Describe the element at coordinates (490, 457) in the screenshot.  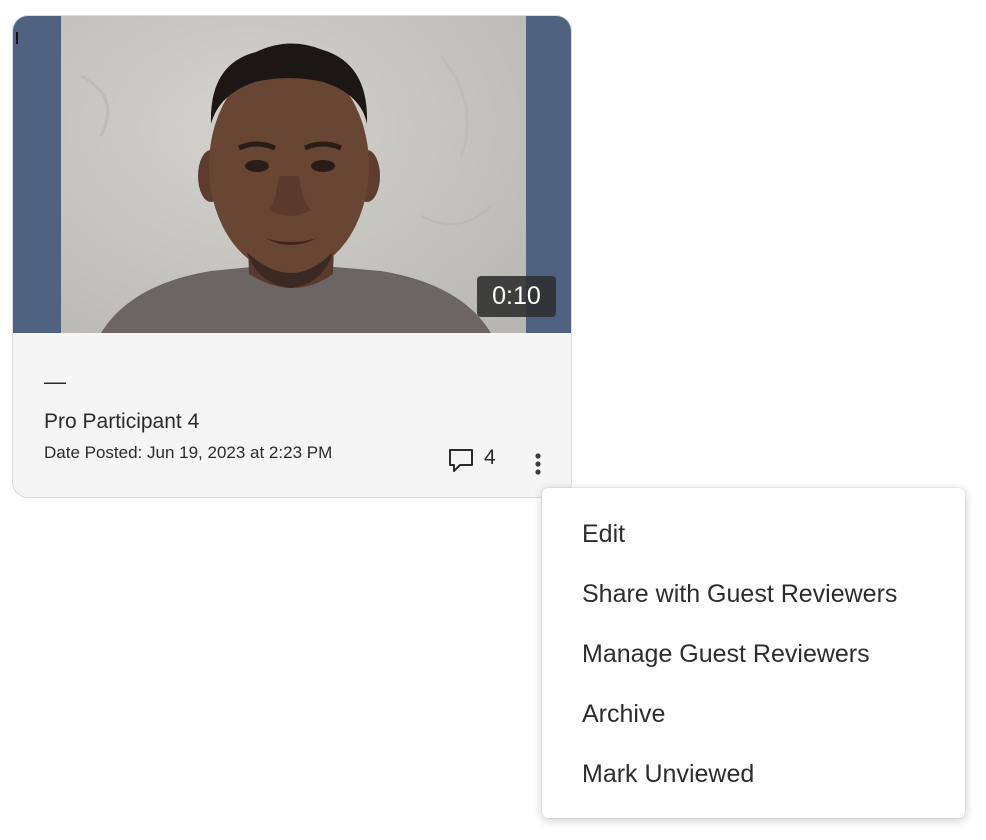
I see `comment-count: 4` at that location.